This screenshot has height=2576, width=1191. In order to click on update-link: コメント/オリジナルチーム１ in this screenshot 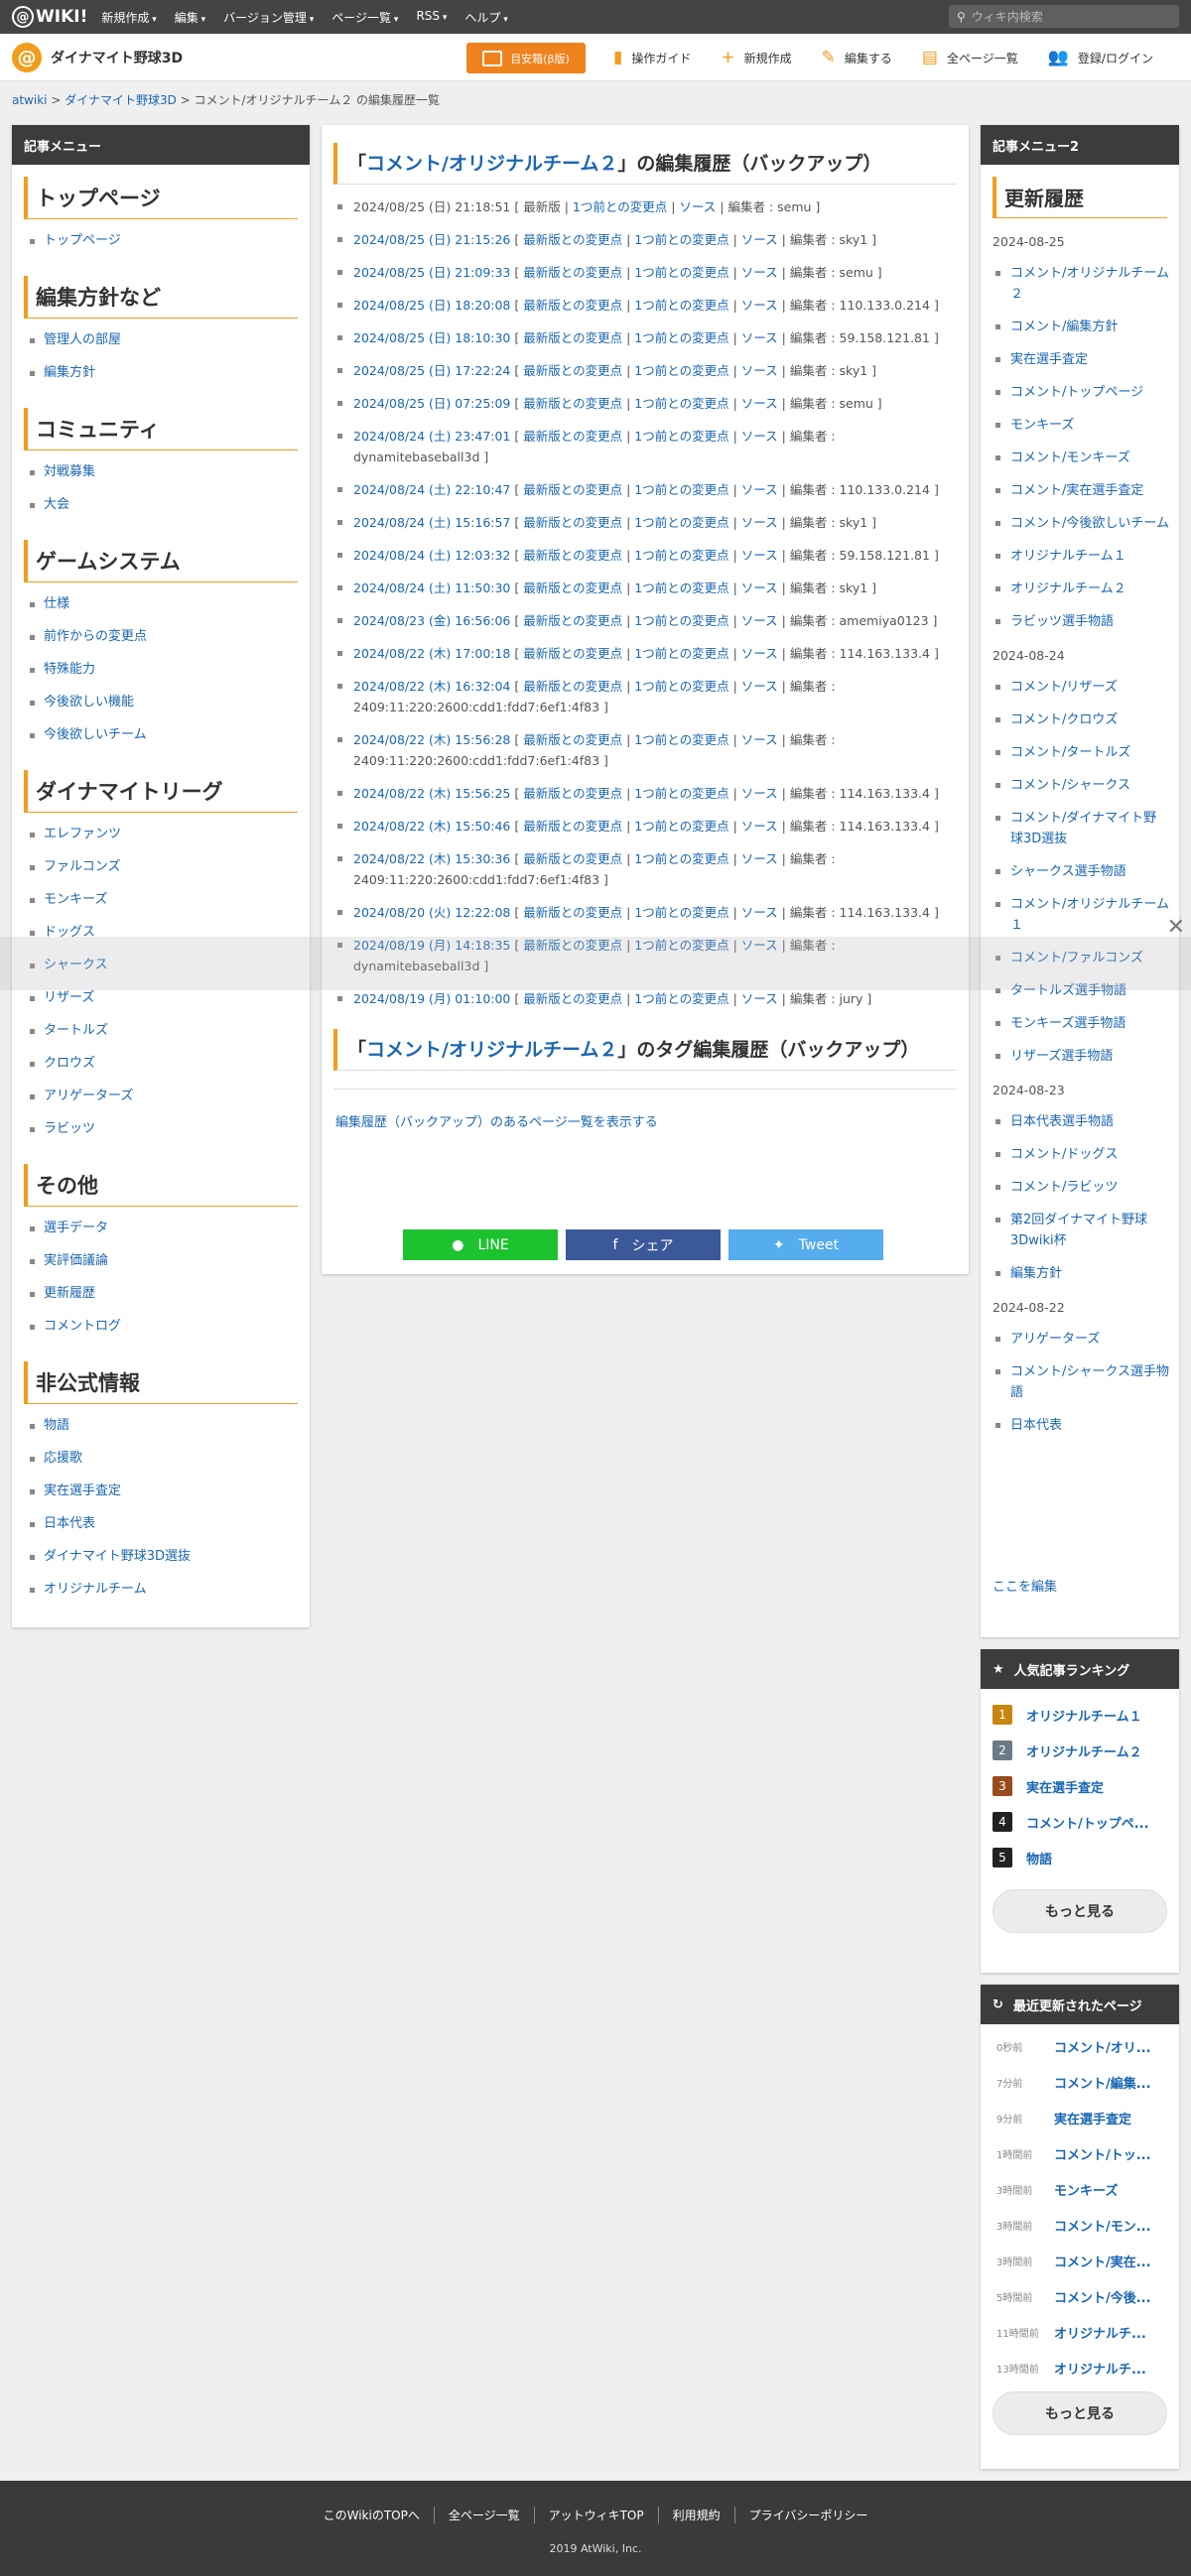, I will do `click(1090, 915)`.